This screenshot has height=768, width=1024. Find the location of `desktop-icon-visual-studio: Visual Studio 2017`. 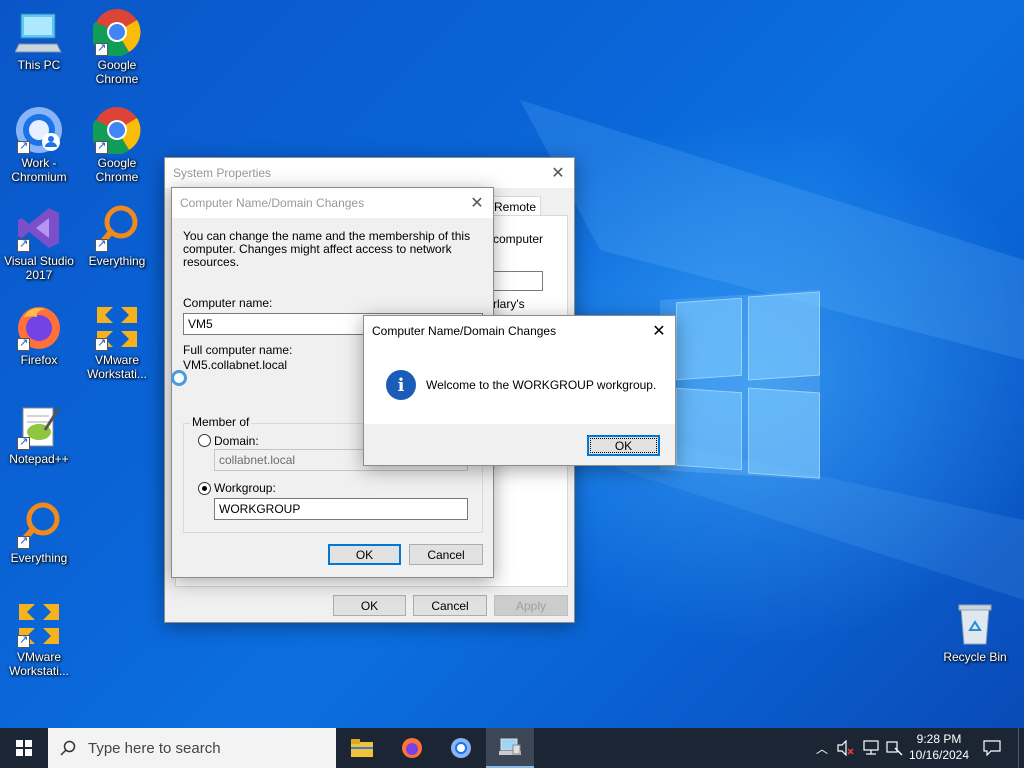

desktop-icon-visual-studio: Visual Studio 2017 is located at coordinates (39, 243).